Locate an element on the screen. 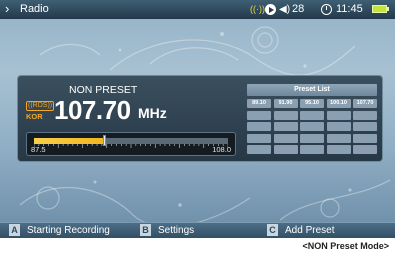 This screenshot has width=395, height=255. back-icon: › is located at coordinates (7, 9).